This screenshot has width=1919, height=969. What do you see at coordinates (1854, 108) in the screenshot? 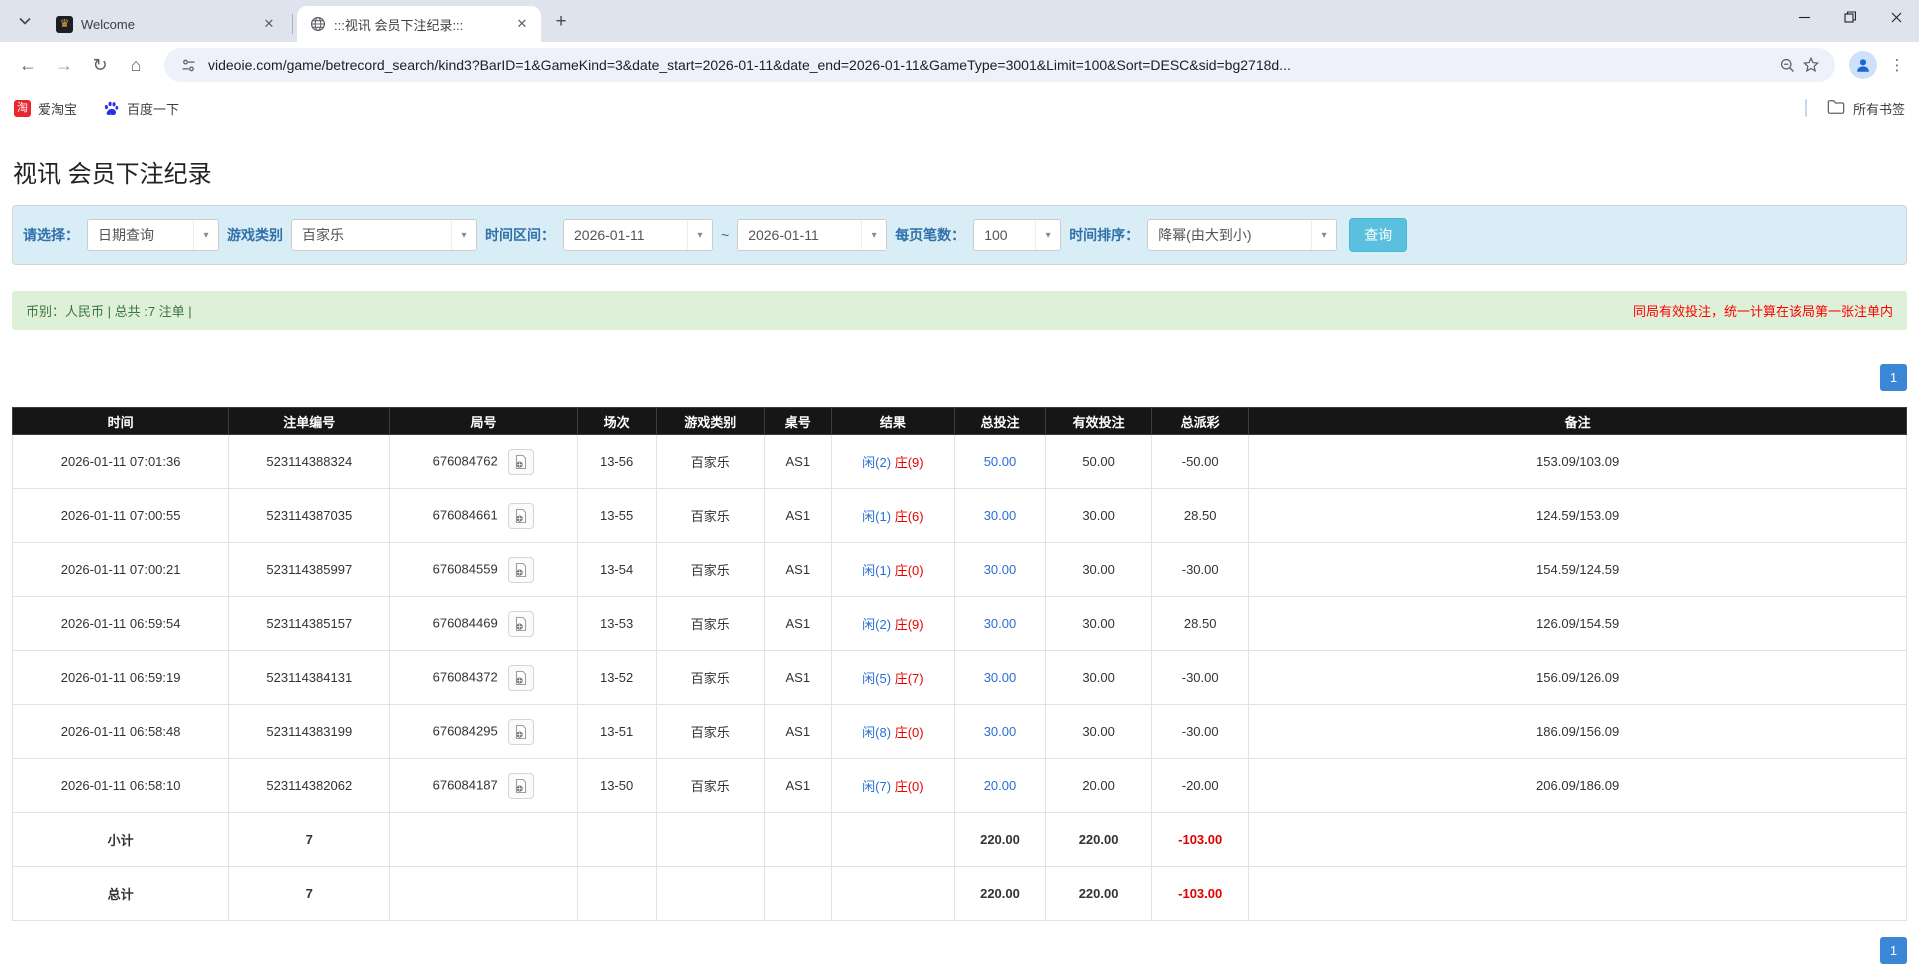
I see `all-bookmarks: 所有书签` at bounding box center [1854, 108].